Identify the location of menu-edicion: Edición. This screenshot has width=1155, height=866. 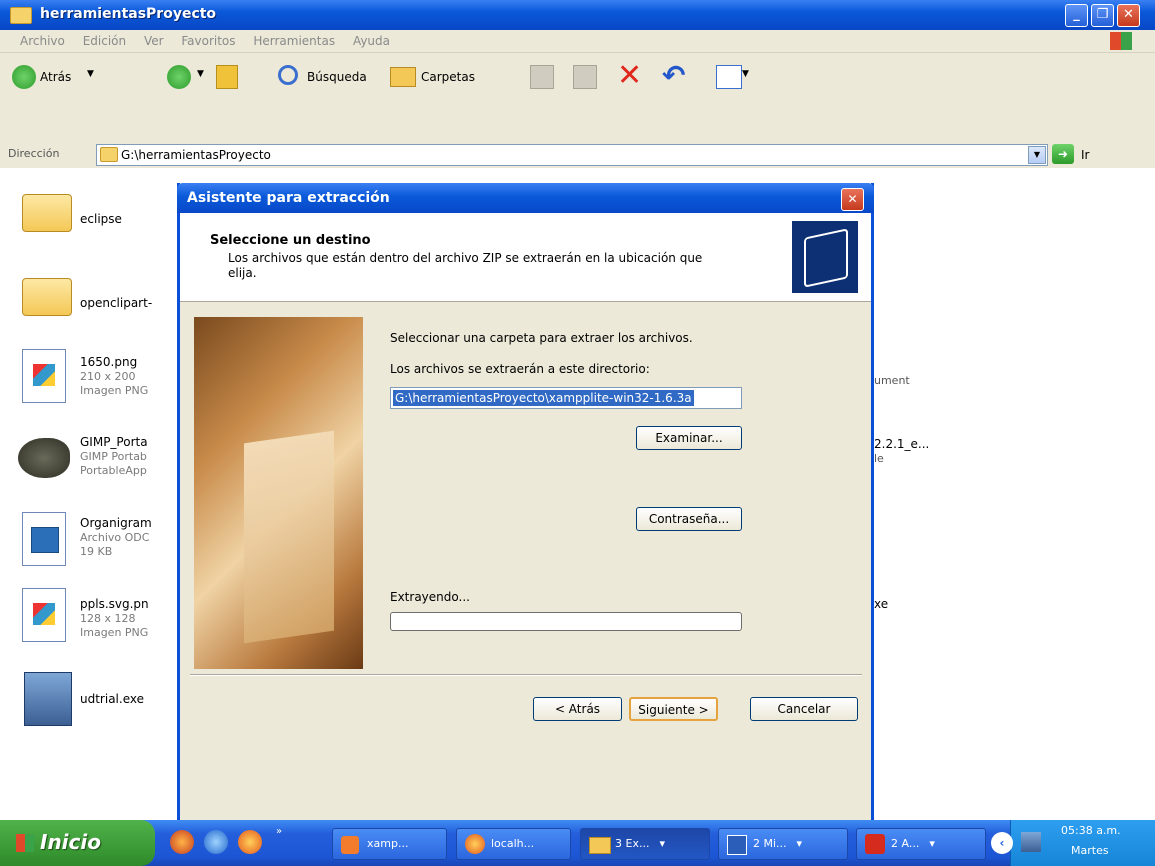
(104, 41).